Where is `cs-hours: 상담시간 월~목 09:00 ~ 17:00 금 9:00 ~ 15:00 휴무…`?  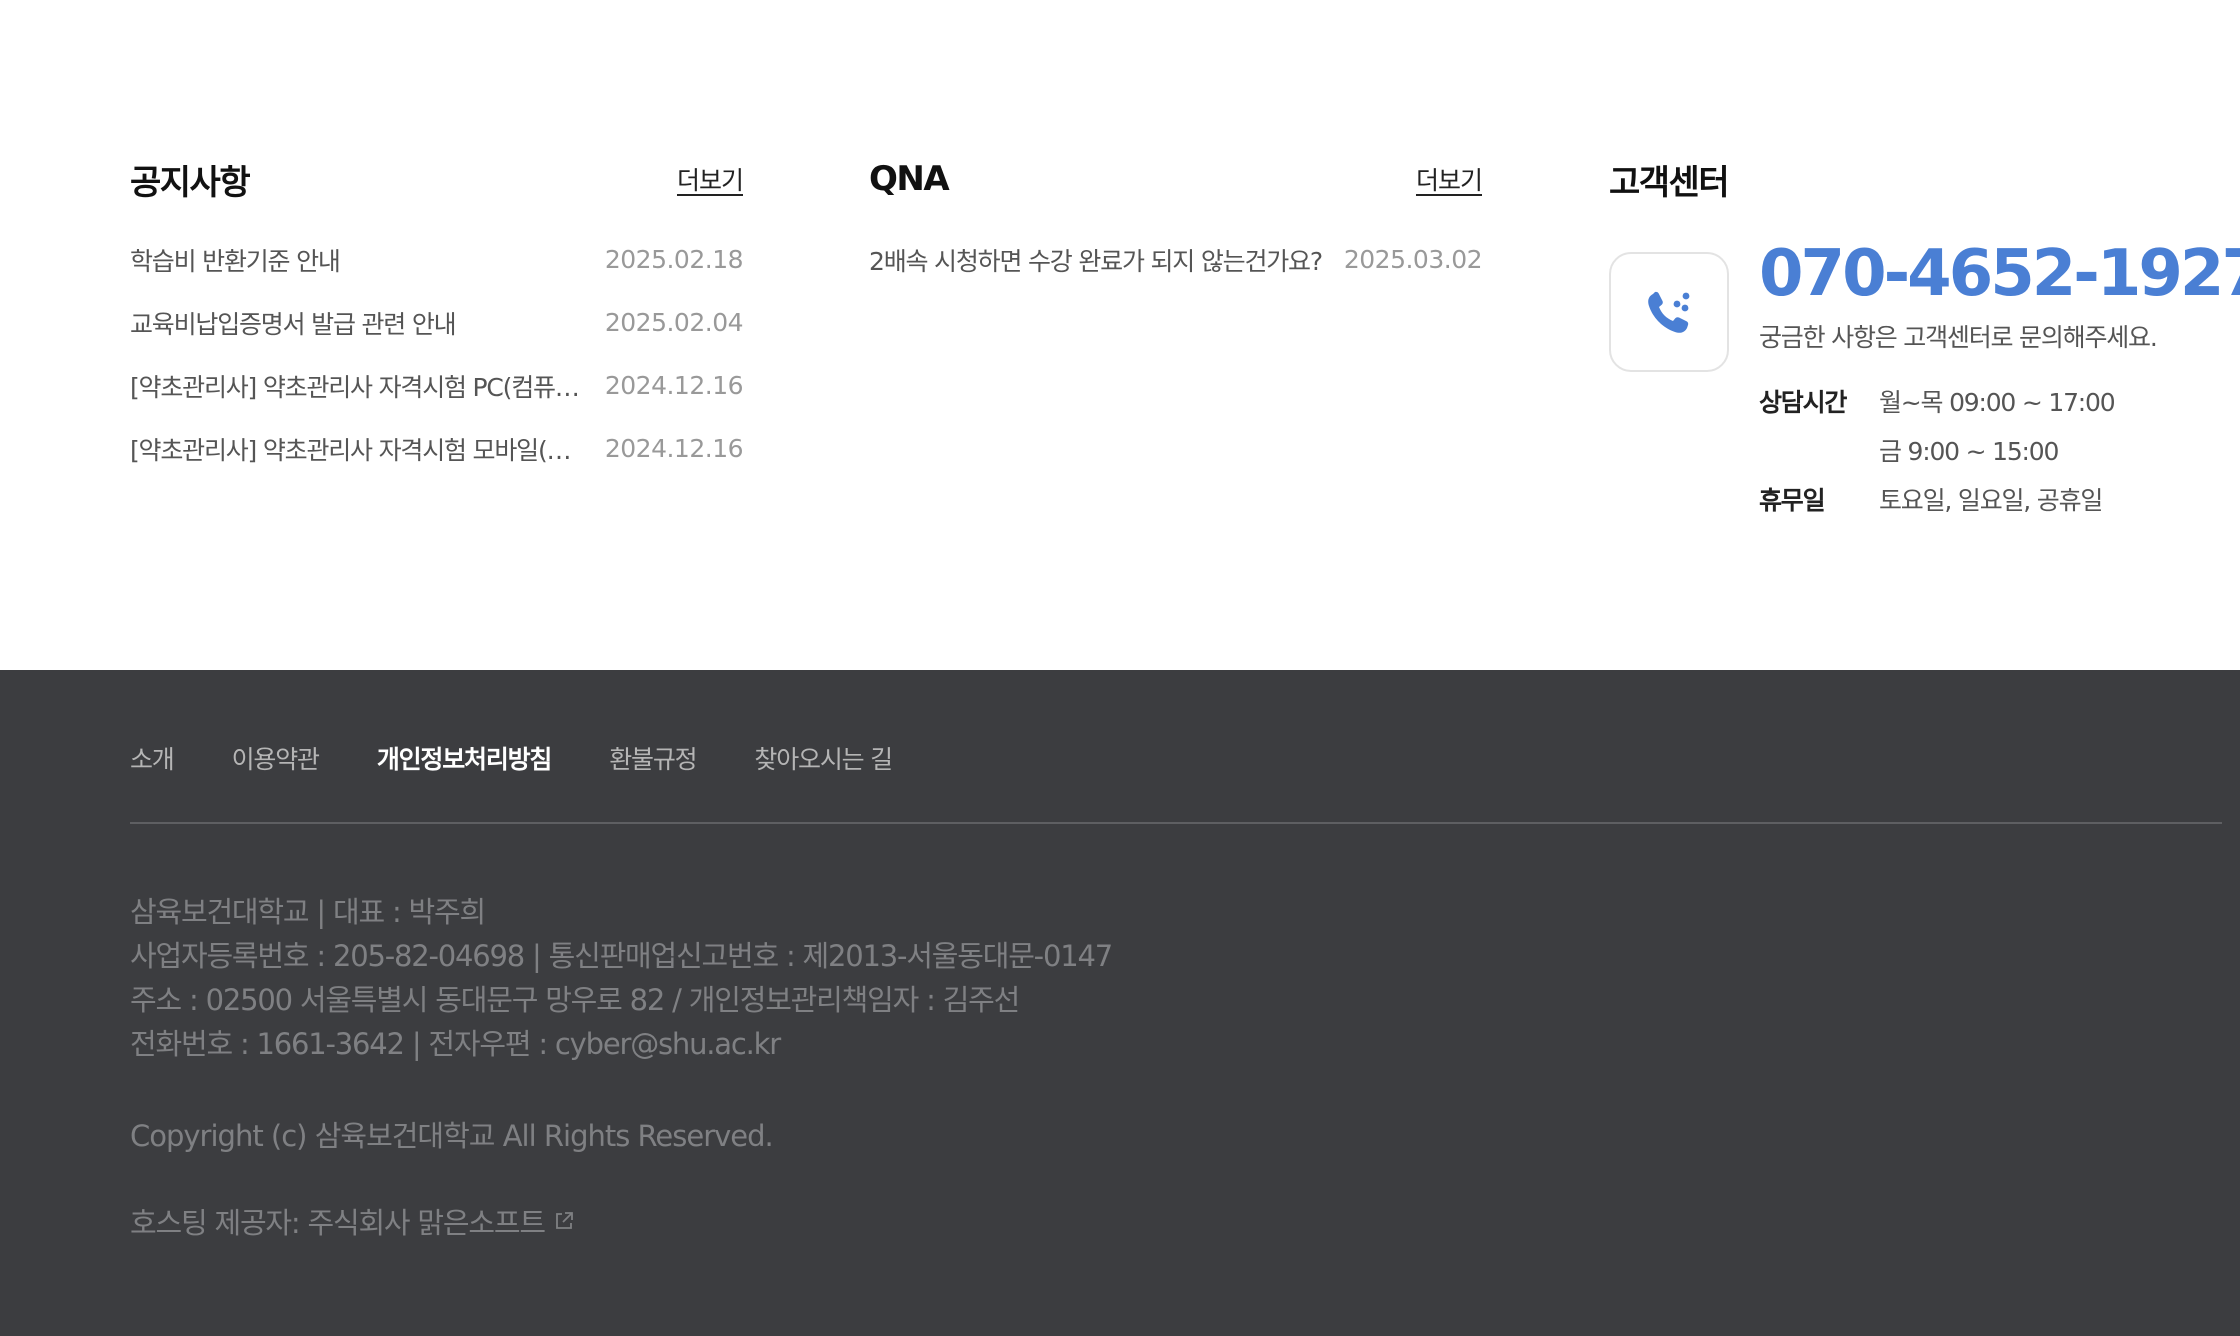
cs-hours: 상담시간 월~목 09:00 ~ 17:00 금 9:00 ~ 15:00 휴무… is located at coordinates (1989, 449).